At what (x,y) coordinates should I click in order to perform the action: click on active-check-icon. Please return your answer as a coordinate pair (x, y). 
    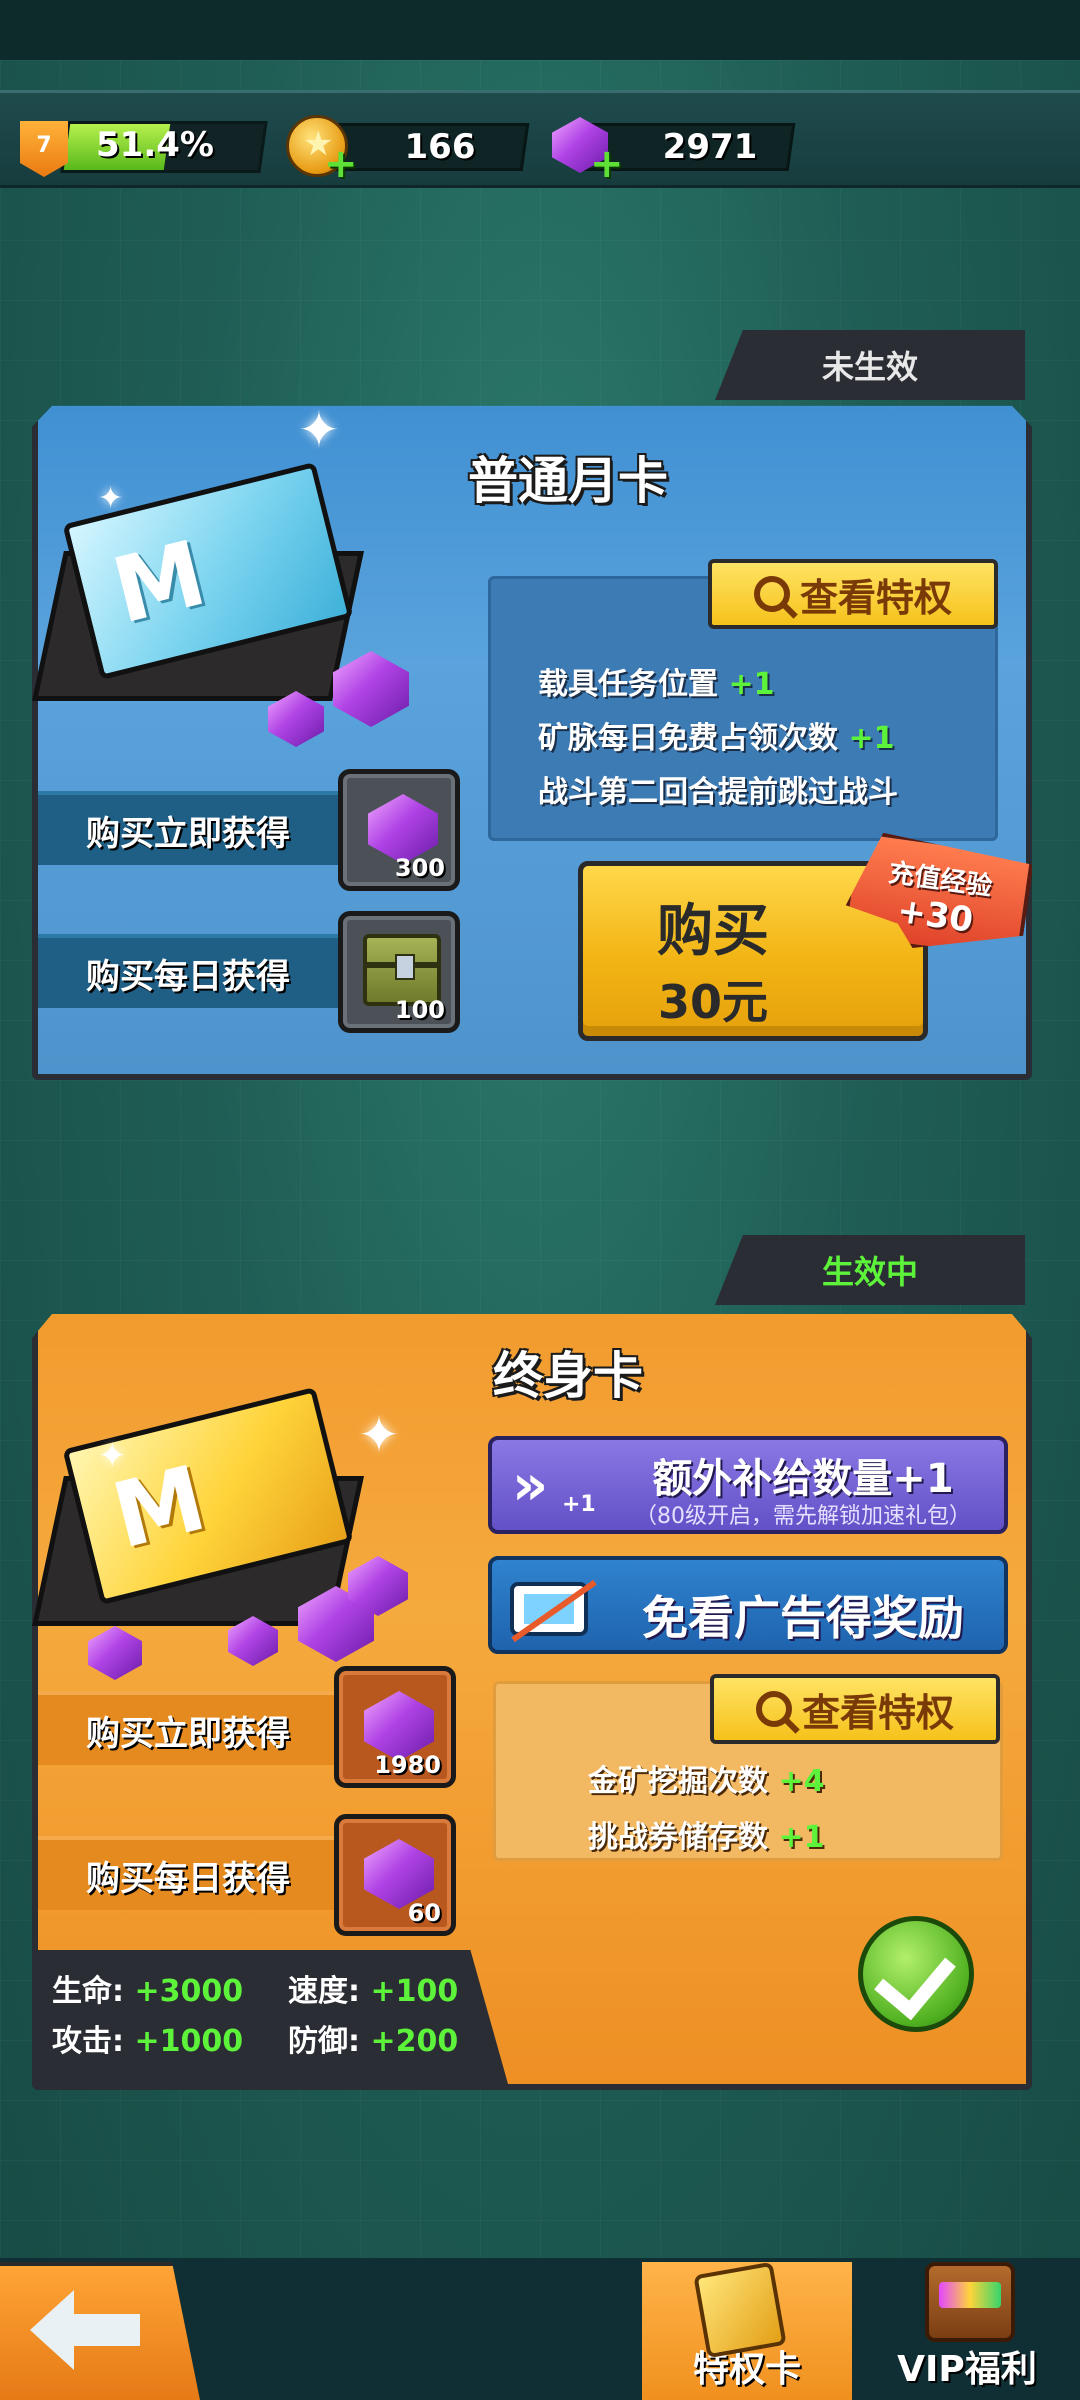
    Looking at the image, I should click on (916, 1974).